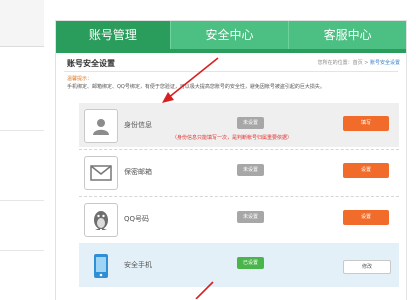 This screenshot has width=416, height=300. What do you see at coordinates (232, 138) in the screenshot?
I see `identity-note: （身份信息只能填写一次，是判断帐号归属重要依据）` at bounding box center [232, 138].